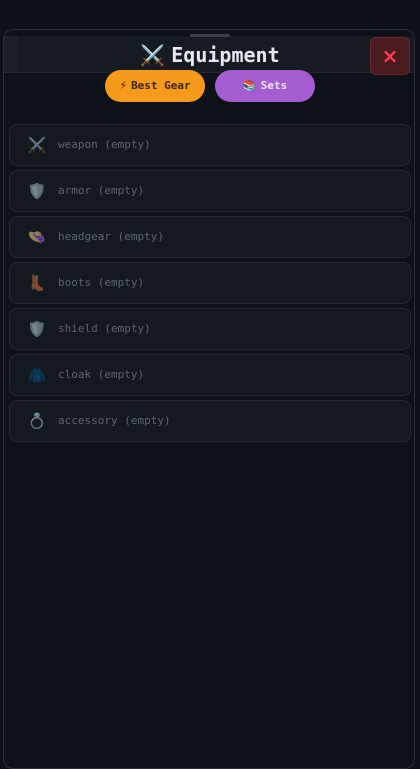 This screenshot has width=420, height=769. I want to click on panel-title-text: Equipment, so click(225, 55).